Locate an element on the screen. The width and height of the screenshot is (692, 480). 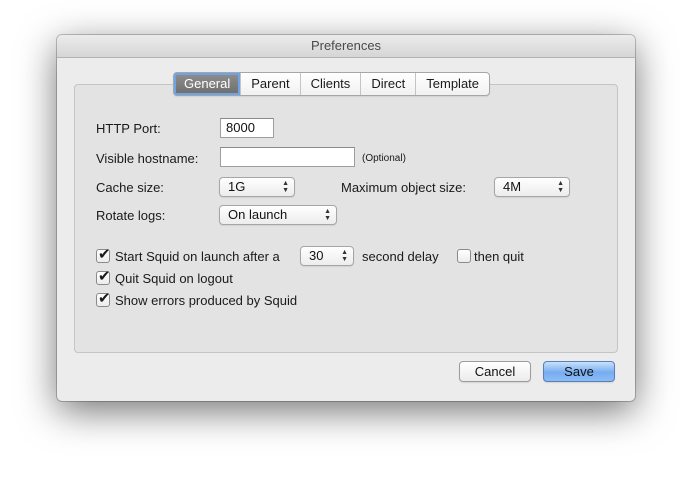
start-on-launch-label: Start Squid on launch after a is located at coordinates (197, 256).